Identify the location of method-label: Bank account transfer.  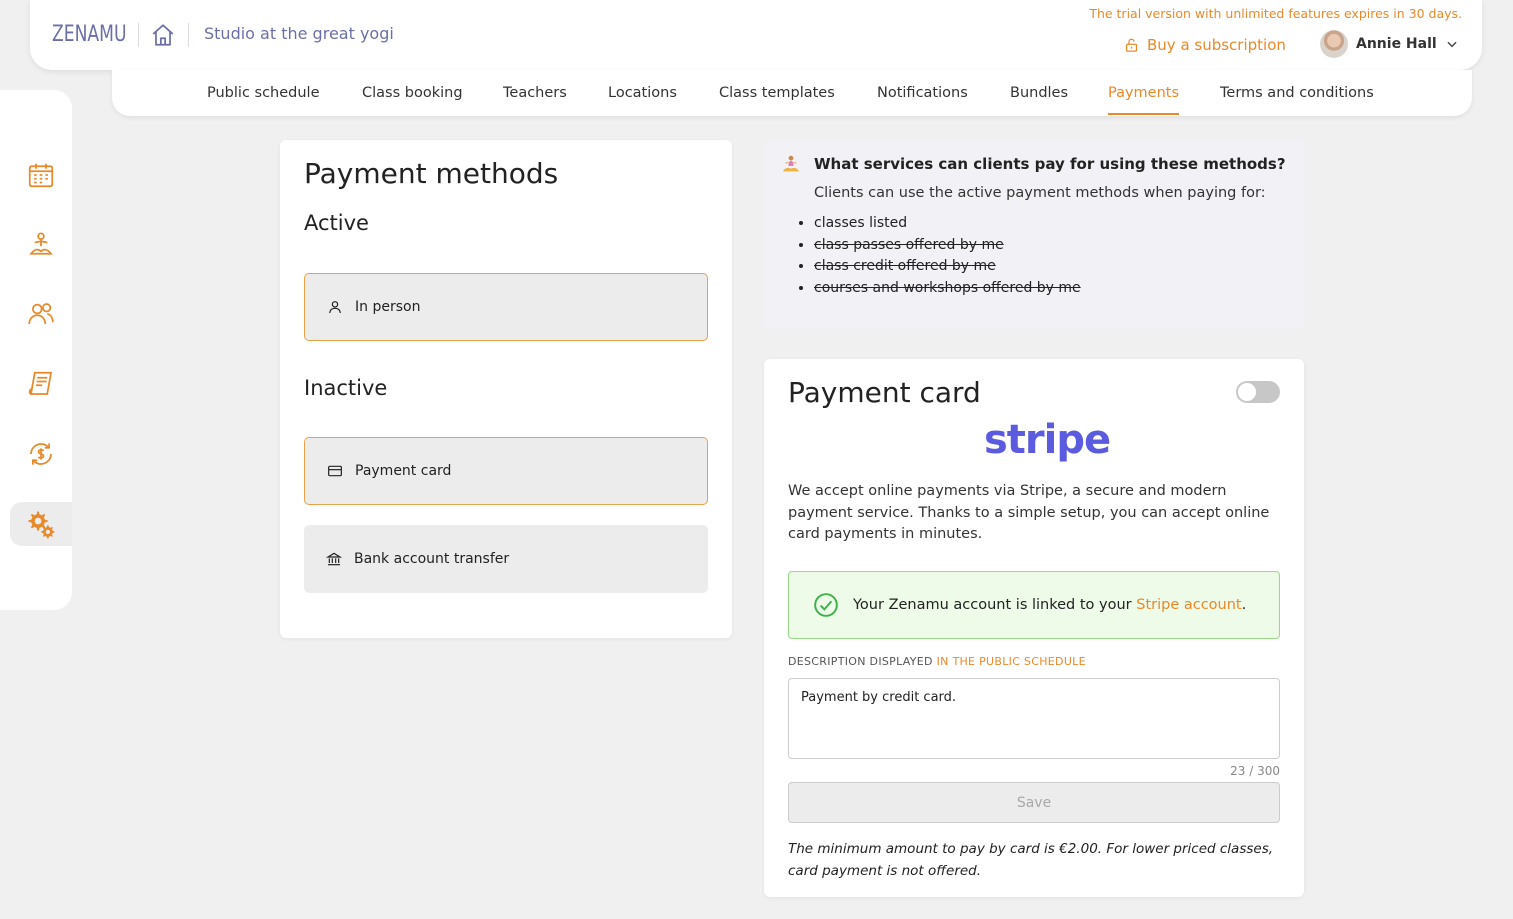
(432, 559).